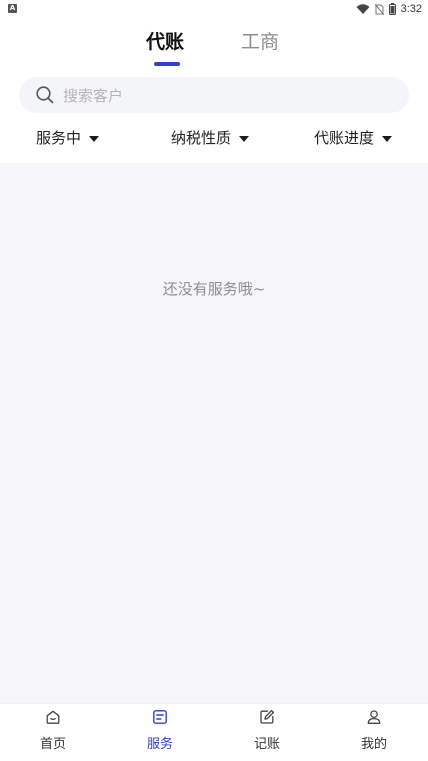 This screenshot has height=761, width=428. I want to click on nav-item-bookkeeping: 记账, so click(267, 731).